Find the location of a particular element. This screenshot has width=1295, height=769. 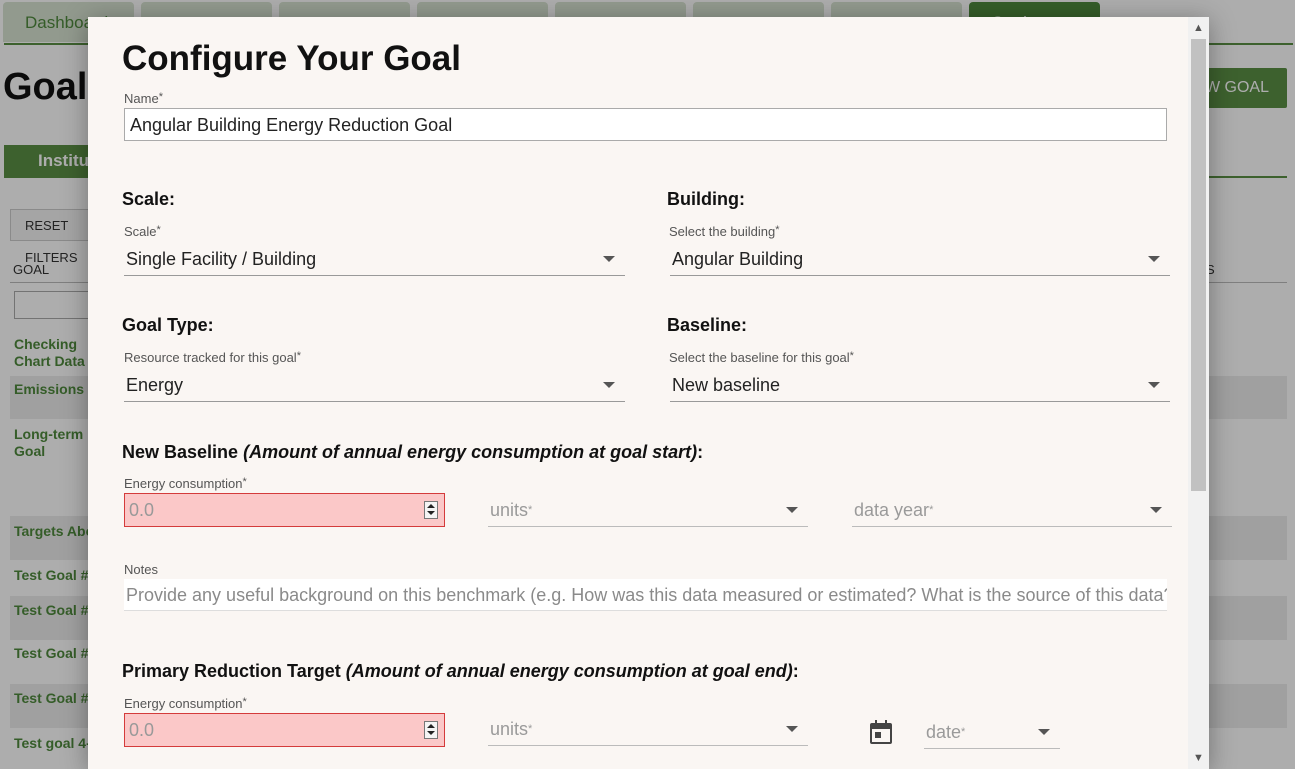

building-select: Angular Building is located at coordinates (920, 260).